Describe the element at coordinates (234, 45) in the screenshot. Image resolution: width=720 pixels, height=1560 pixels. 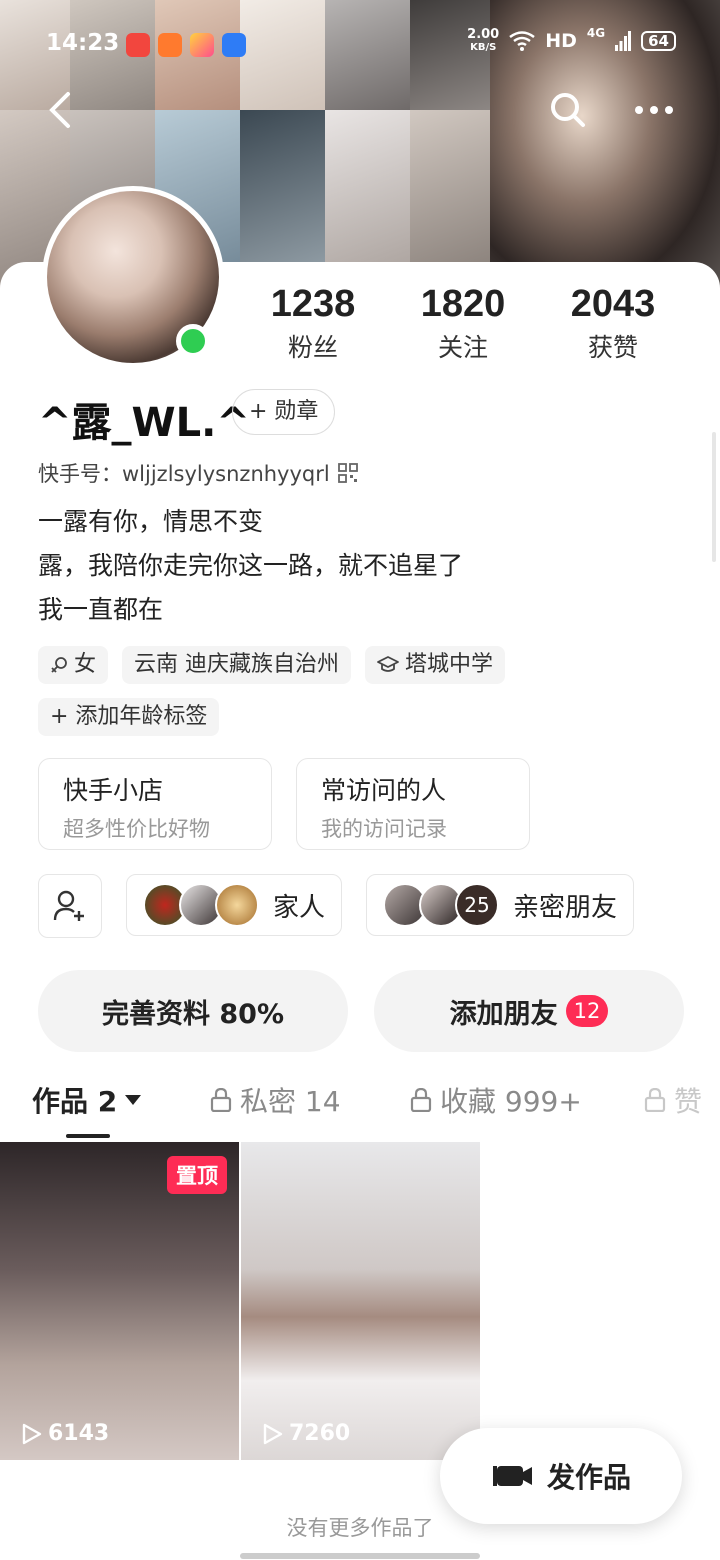
I see `browser-app-icon` at that location.